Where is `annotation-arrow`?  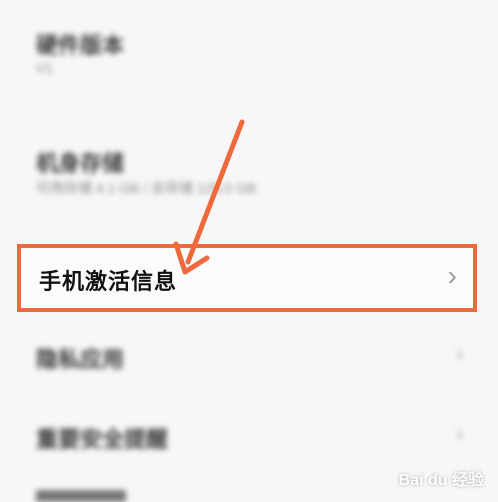 annotation-arrow is located at coordinates (209, 197).